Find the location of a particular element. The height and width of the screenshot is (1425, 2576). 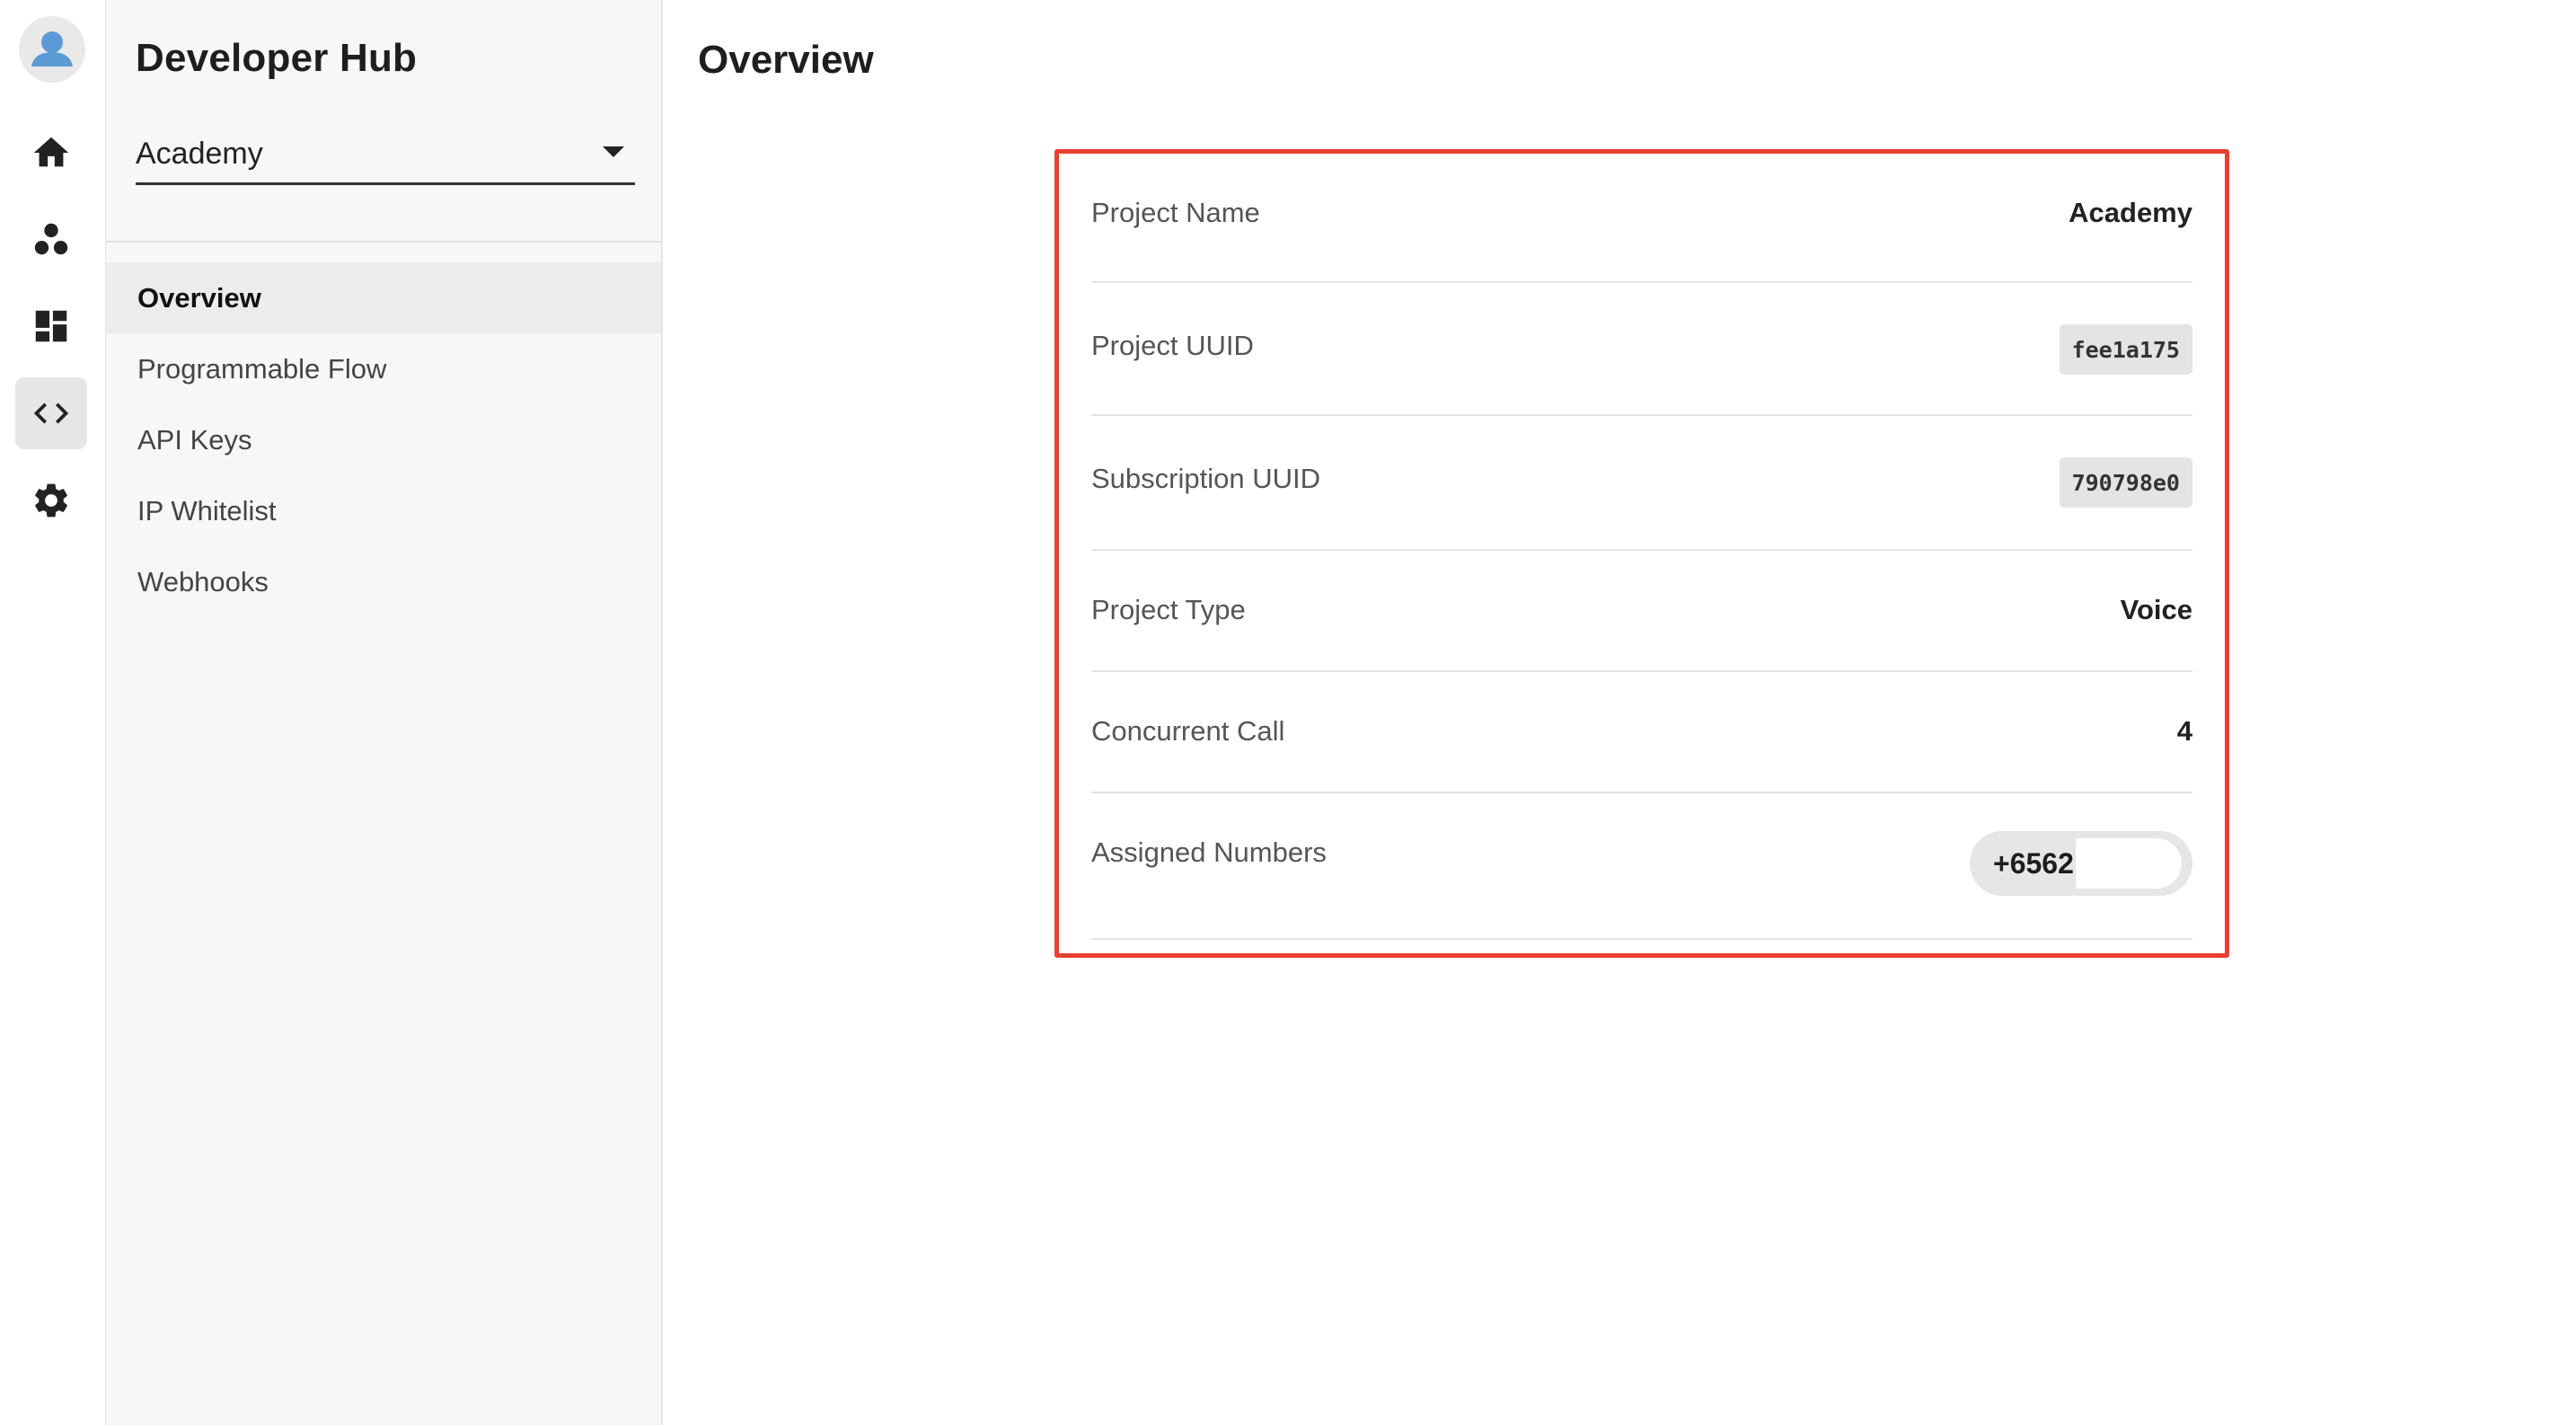

assigned-number-pill: +6562 is located at coordinates (2081, 864).